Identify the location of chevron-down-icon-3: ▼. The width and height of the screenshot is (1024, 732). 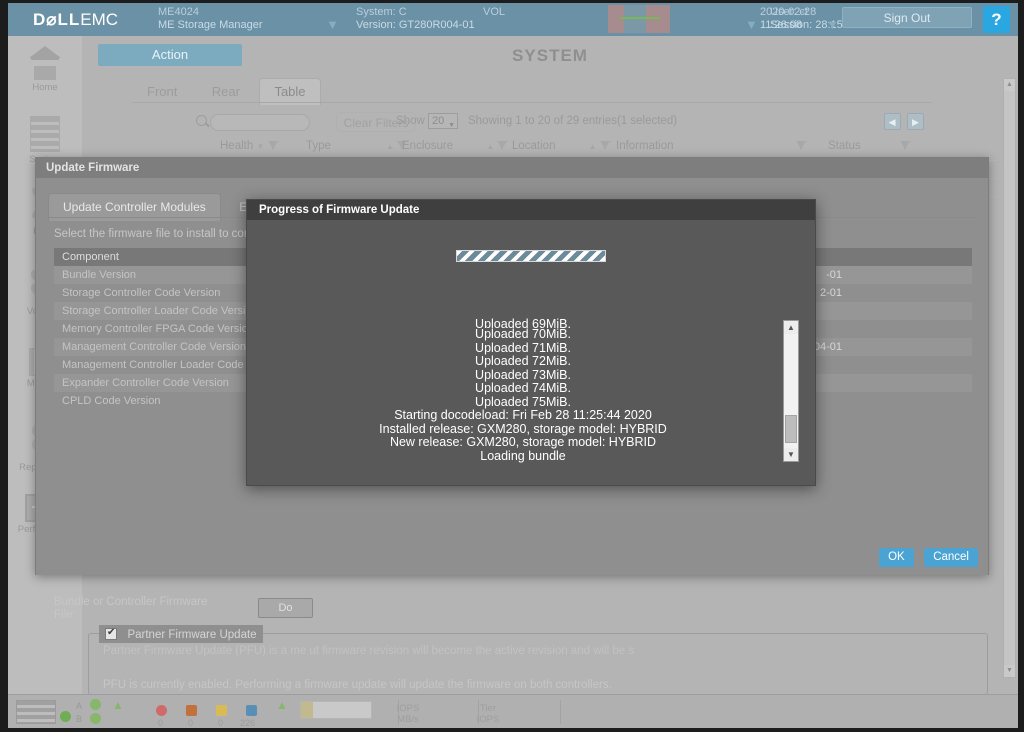
(832, 24).